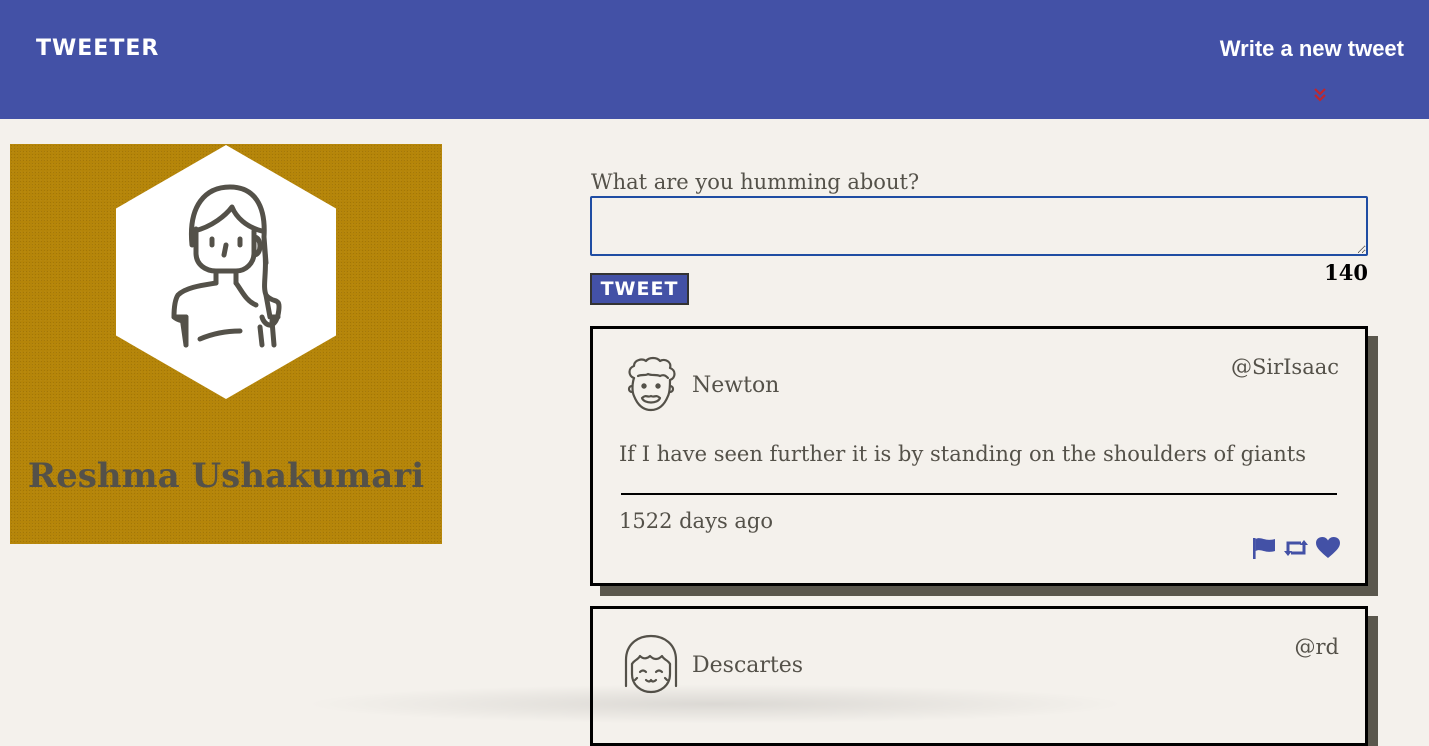 The width and height of the screenshot is (1429, 746). What do you see at coordinates (226, 272) in the screenshot?
I see `woman-avatar-icon` at bounding box center [226, 272].